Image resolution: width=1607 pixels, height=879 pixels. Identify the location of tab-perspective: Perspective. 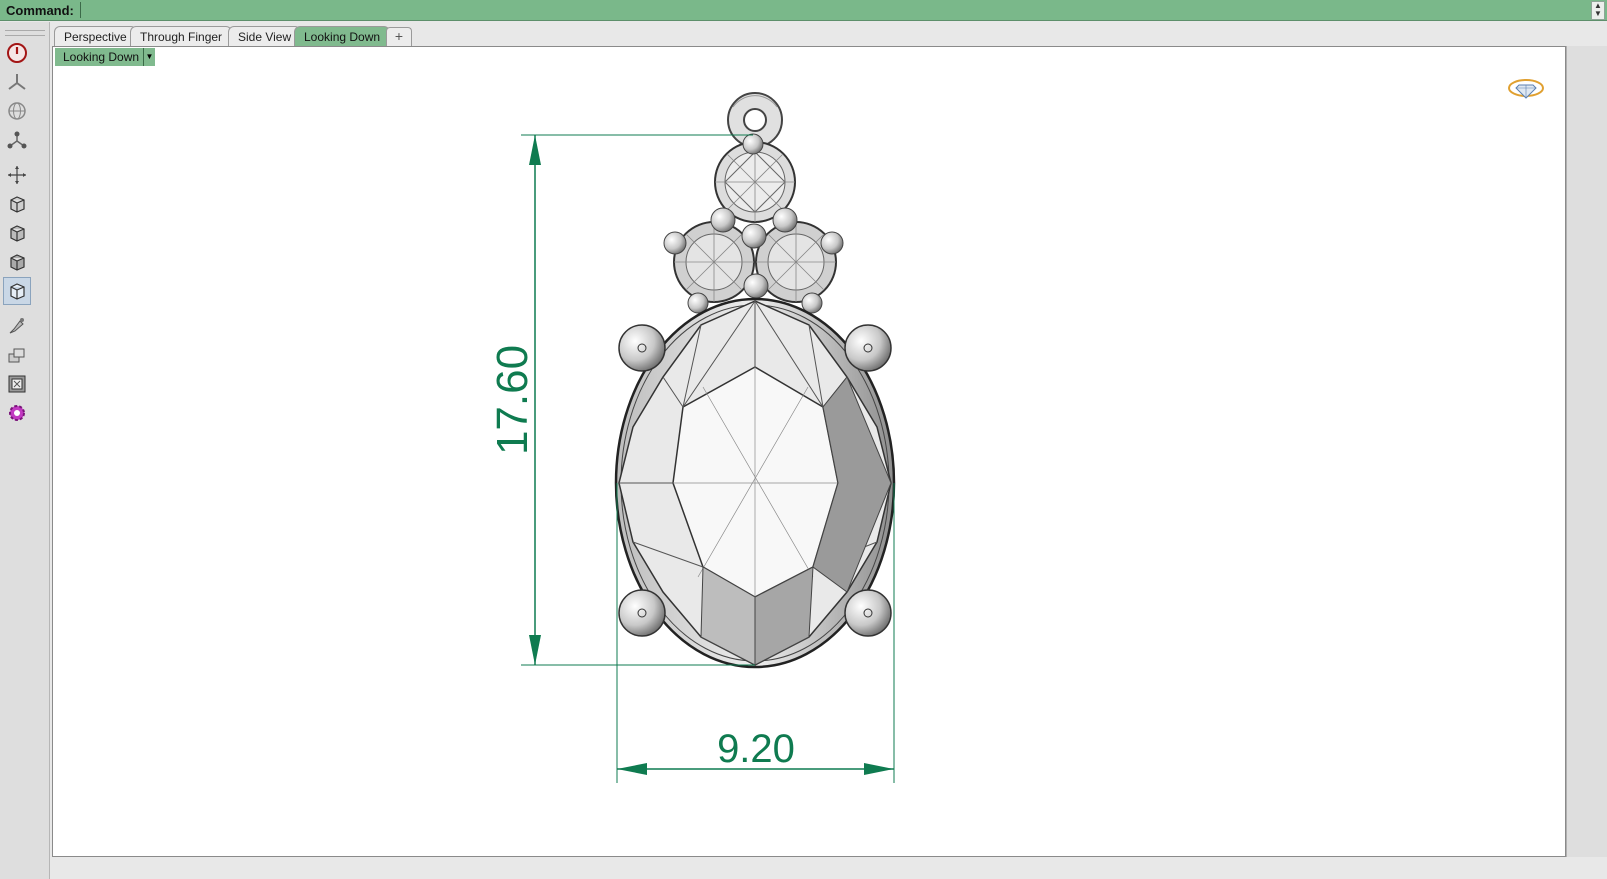
(95, 36).